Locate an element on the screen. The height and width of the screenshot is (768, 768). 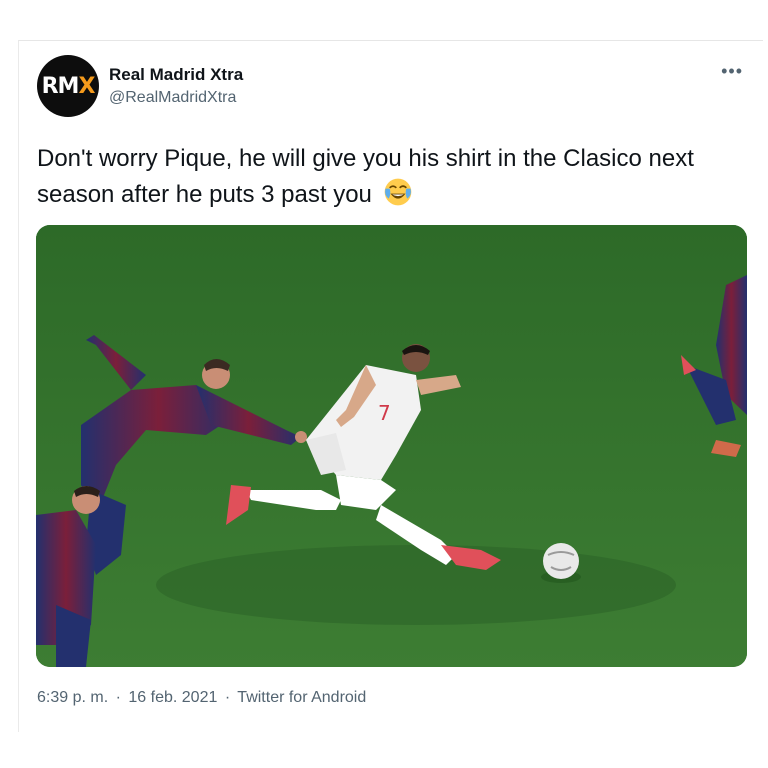
tweet-date: 16 feb. 2021 is located at coordinates (172, 697).